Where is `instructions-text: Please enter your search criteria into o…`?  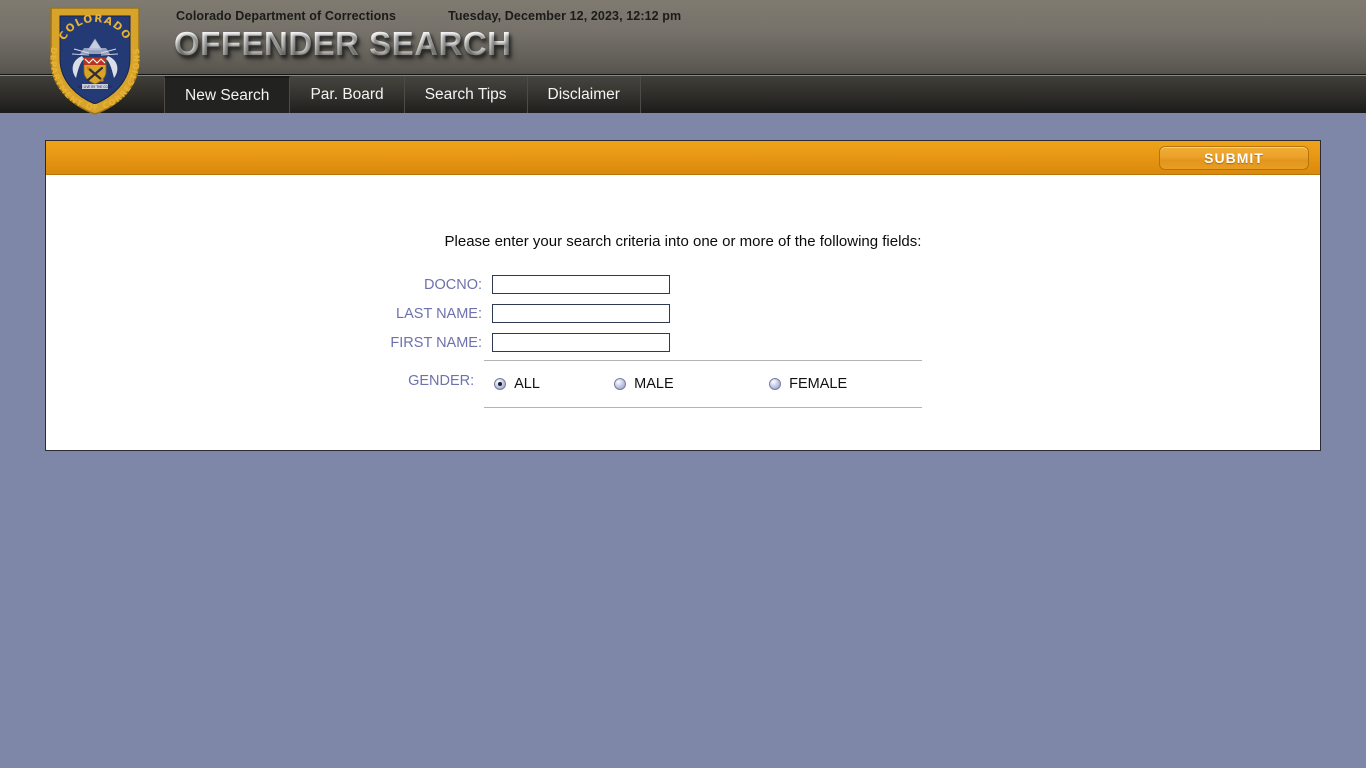 instructions-text: Please enter your search criteria into o… is located at coordinates (683, 241).